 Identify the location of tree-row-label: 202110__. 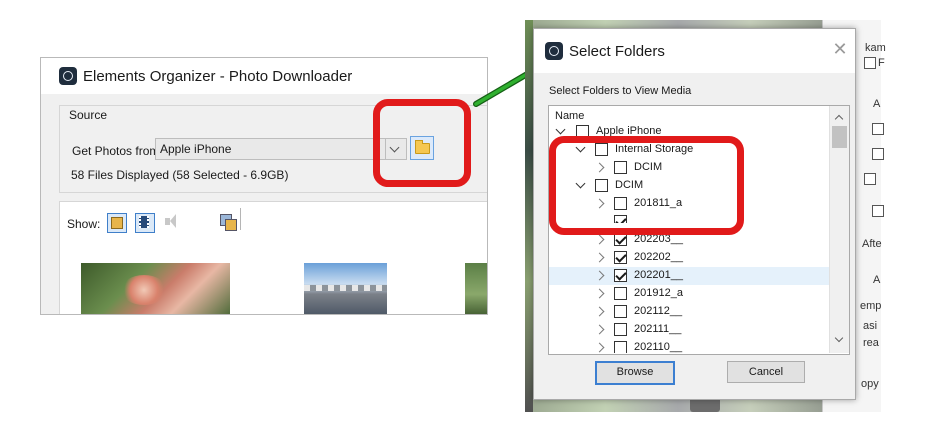
(658, 347).